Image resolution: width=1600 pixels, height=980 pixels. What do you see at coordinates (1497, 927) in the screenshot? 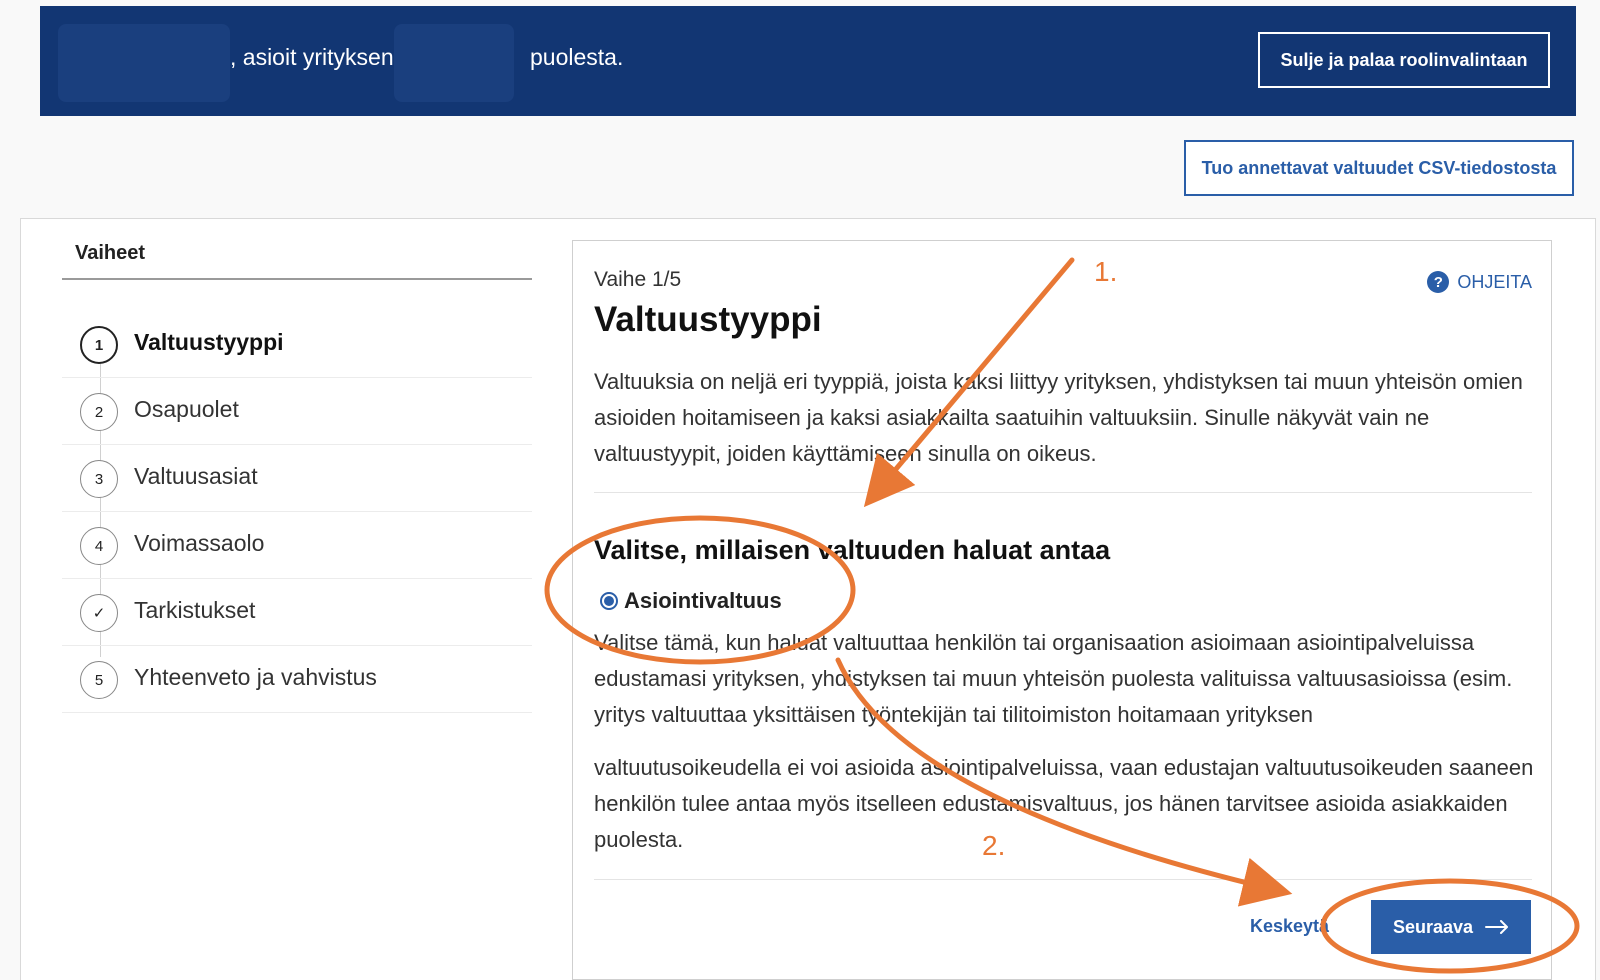
I see `arrow-right-icon` at bounding box center [1497, 927].